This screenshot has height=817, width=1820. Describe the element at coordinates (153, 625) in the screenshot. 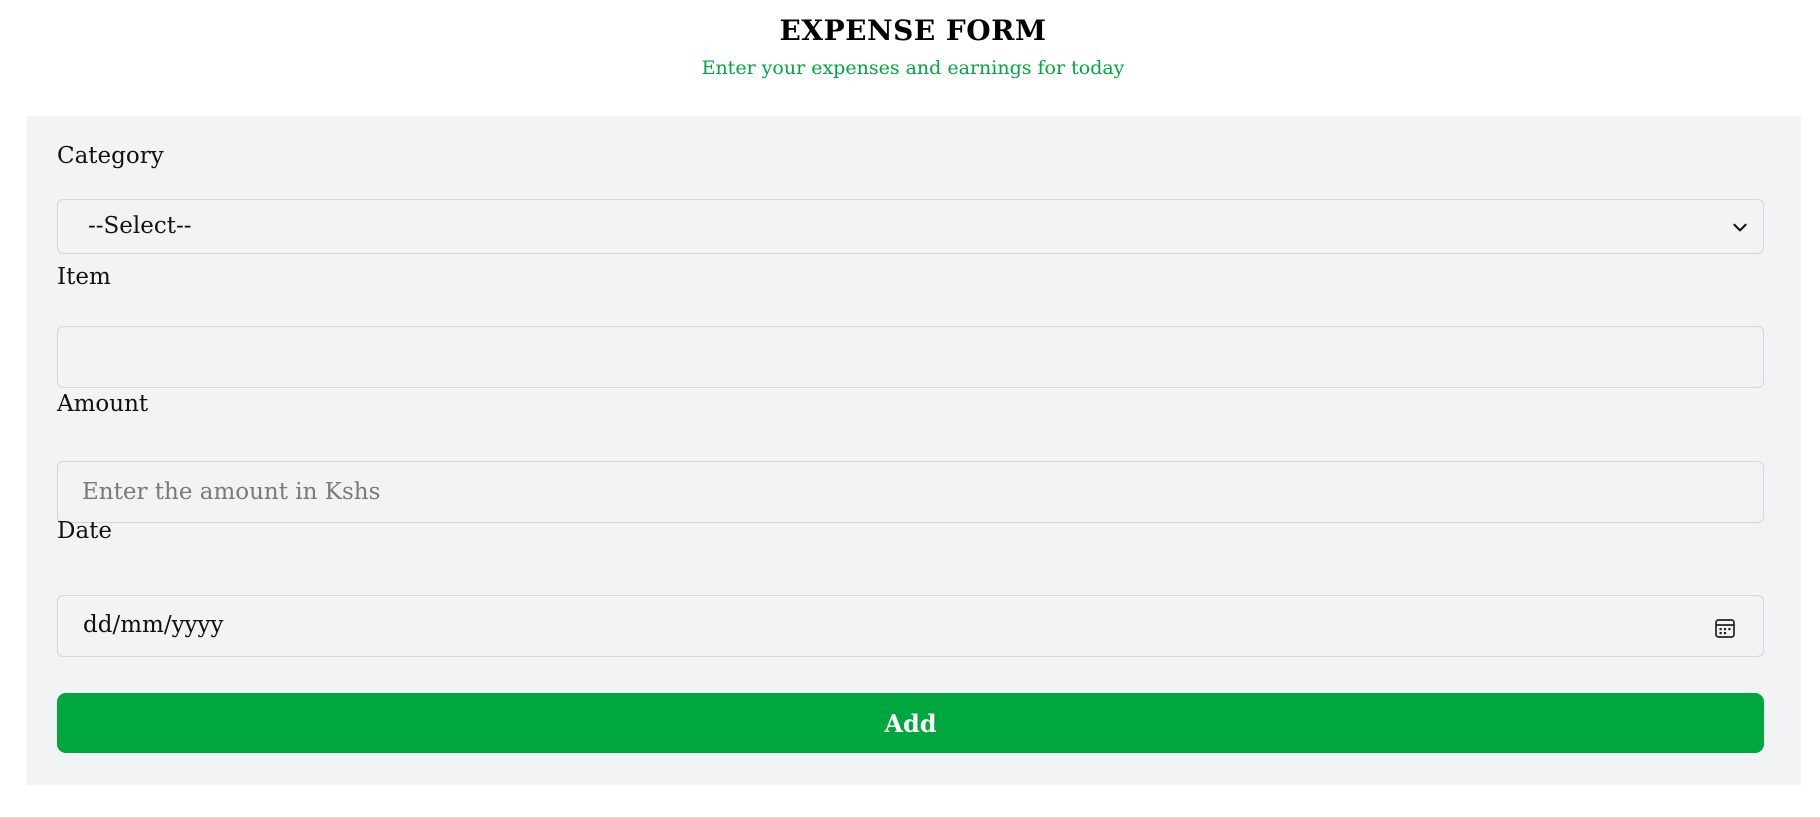

I see `date-value: dd/mm/yyyy` at that location.